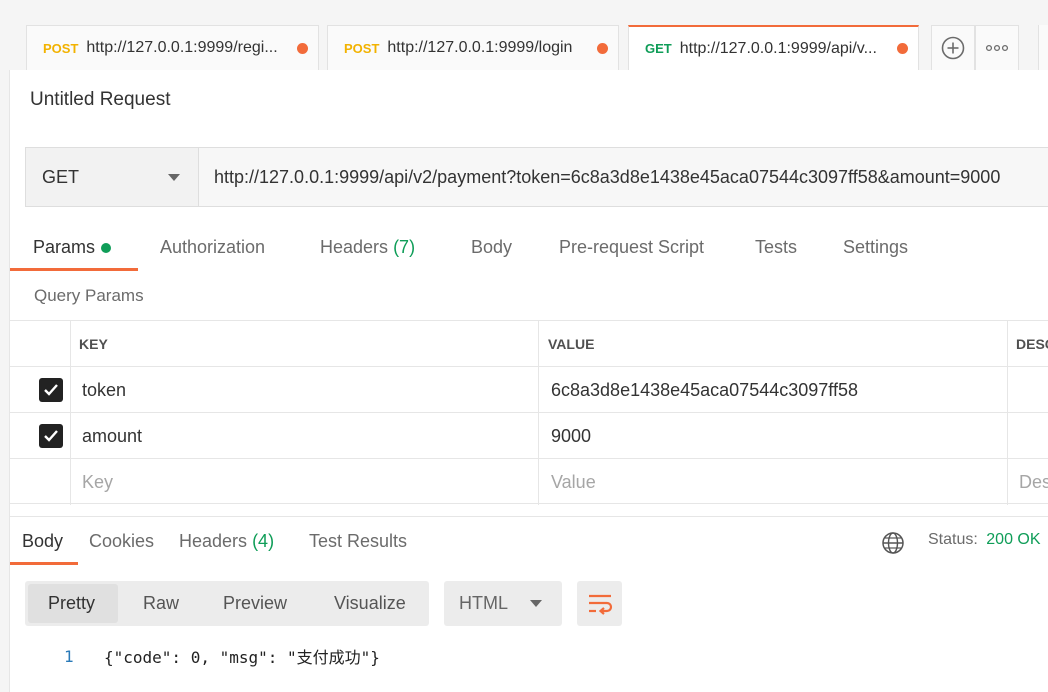 This screenshot has width=1048, height=692. What do you see at coordinates (69, 656) in the screenshot?
I see `line-number: 1` at bounding box center [69, 656].